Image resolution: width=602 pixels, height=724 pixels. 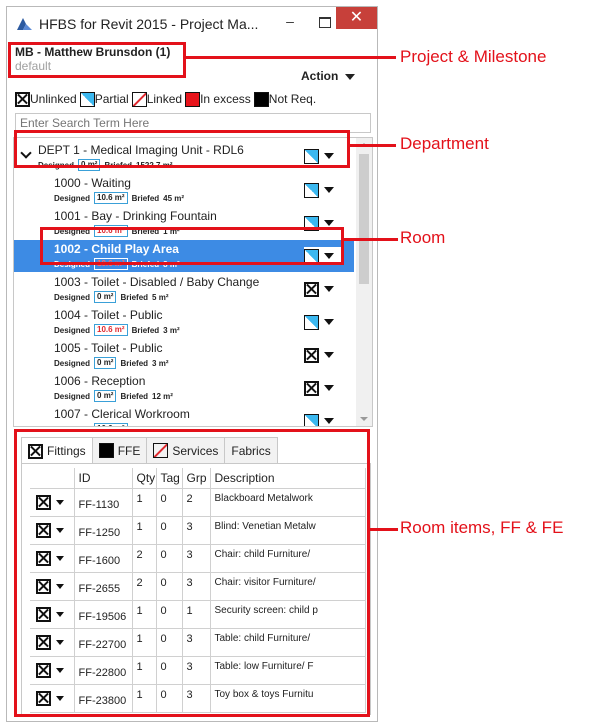 What do you see at coordinates (291, 57) in the screenshot?
I see `project-leader-line` at bounding box center [291, 57].